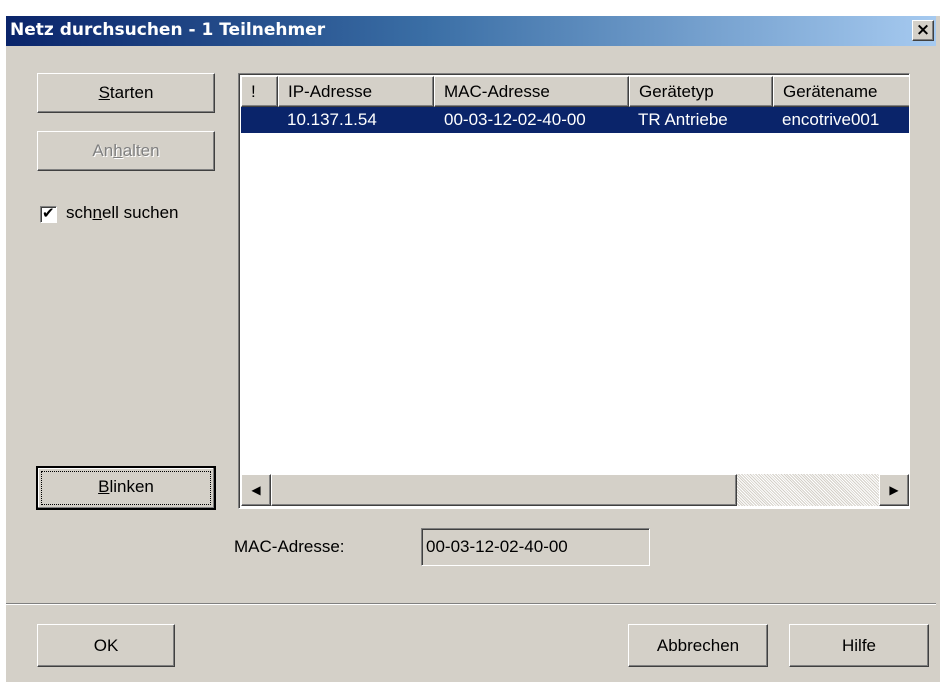 This screenshot has width=940, height=682. Describe the element at coordinates (122, 212) in the screenshot. I see `fast-search-label: schnell suchen` at that location.